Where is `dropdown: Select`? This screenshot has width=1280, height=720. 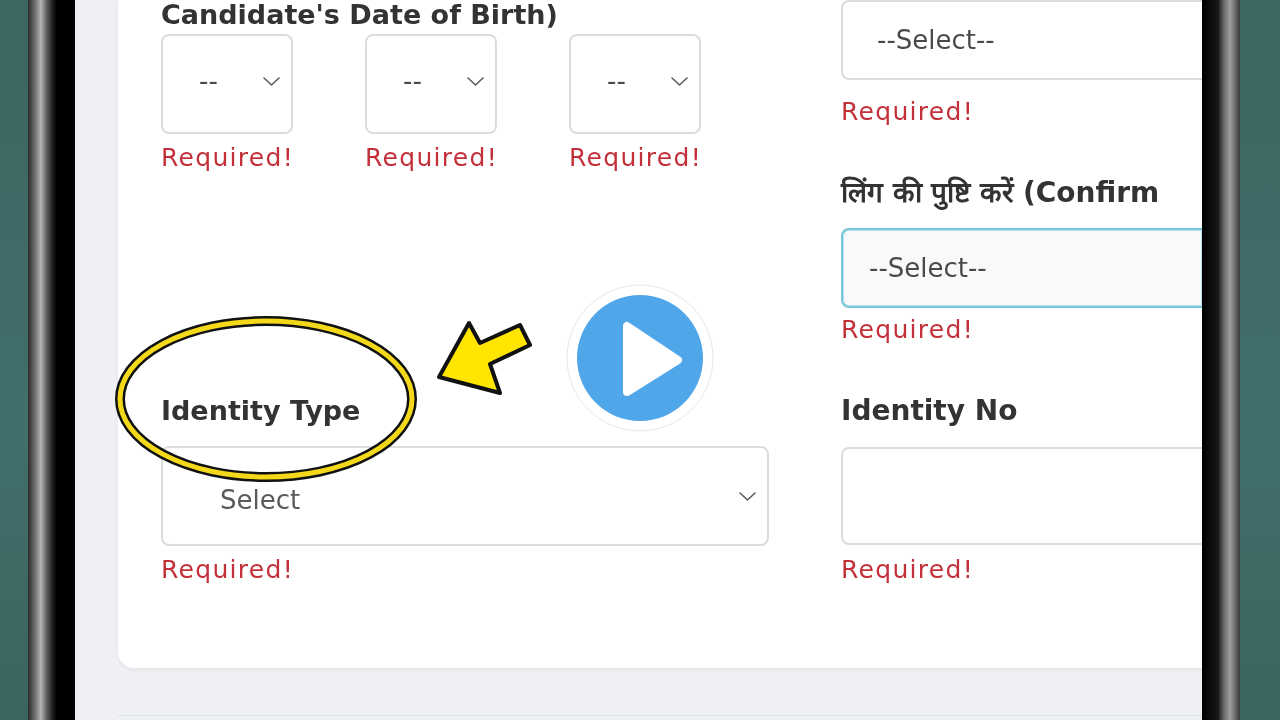 dropdown: Select is located at coordinates (465, 496).